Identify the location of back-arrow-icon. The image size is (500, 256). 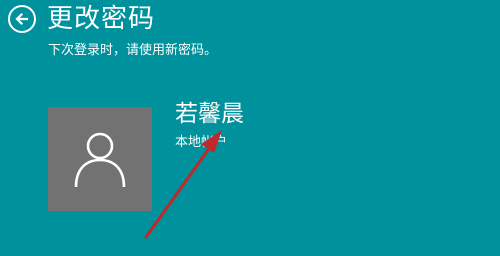
(22, 19).